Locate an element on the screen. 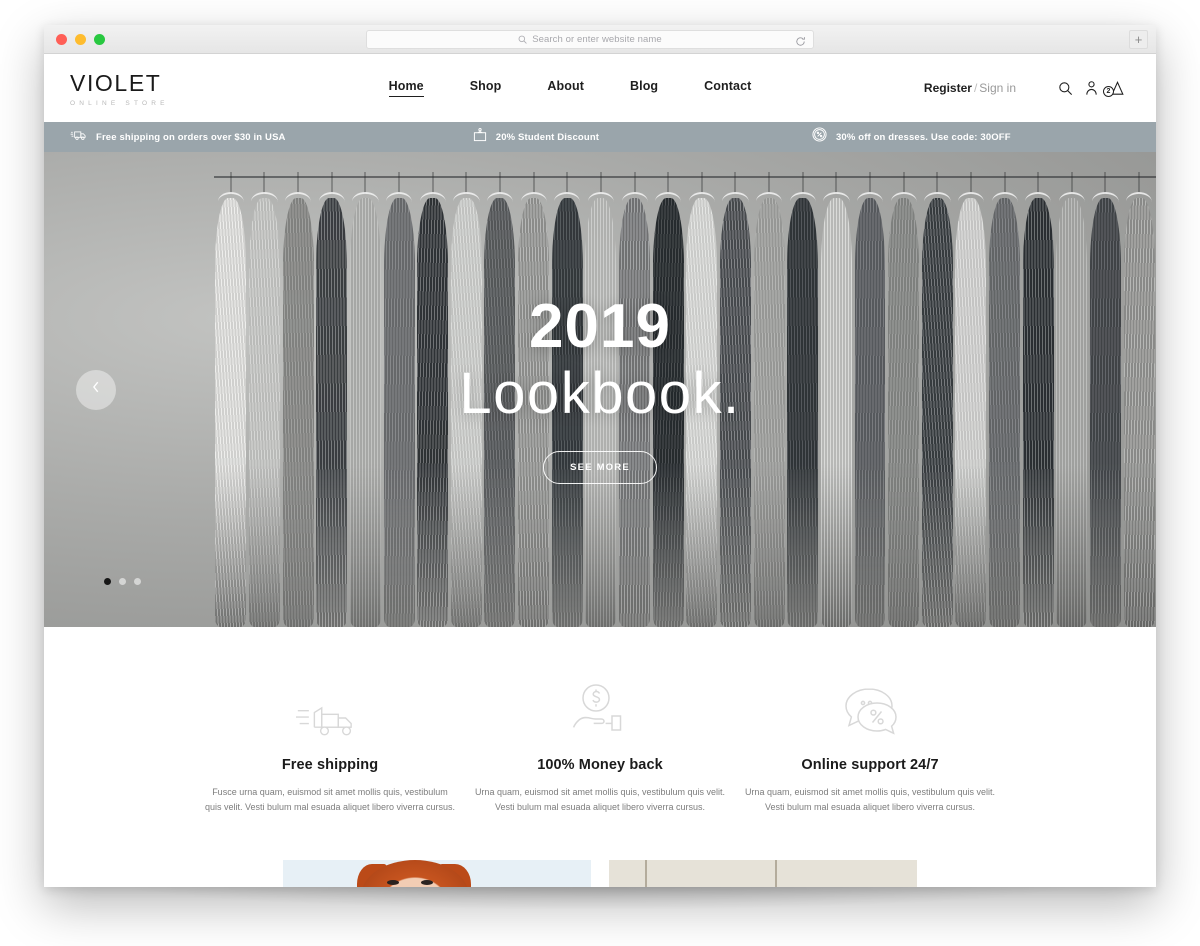 The image size is (1200, 946). promo-item-free-shipping: Free shipping on orders over $30 in USA is located at coordinates (271, 137).